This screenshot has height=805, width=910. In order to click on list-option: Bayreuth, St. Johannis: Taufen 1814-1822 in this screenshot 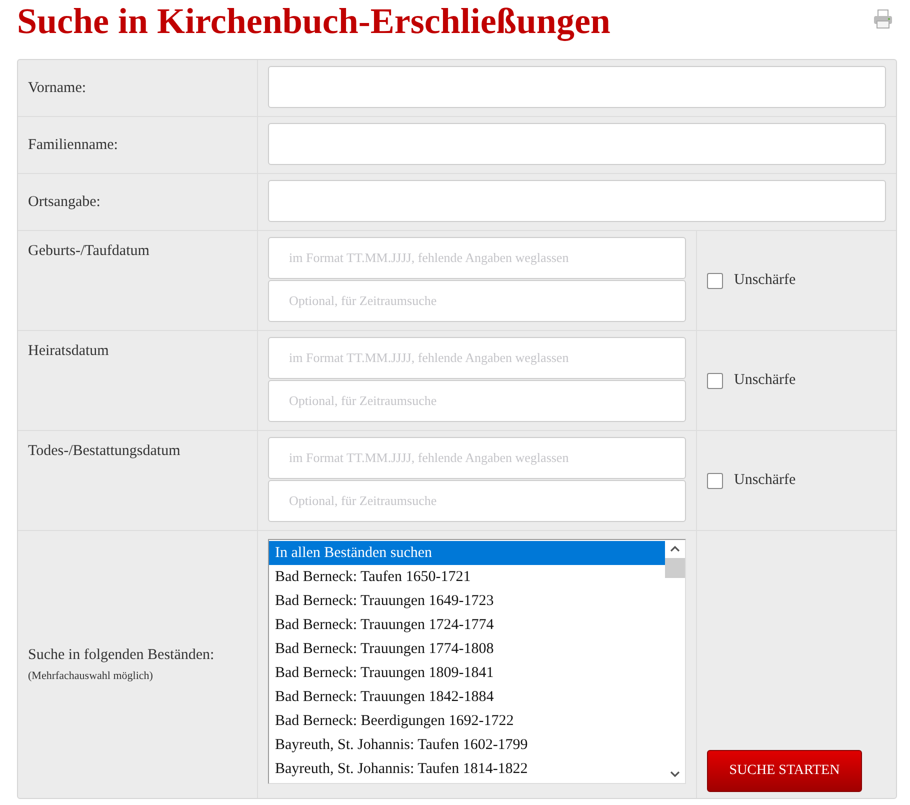, I will do `click(467, 769)`.